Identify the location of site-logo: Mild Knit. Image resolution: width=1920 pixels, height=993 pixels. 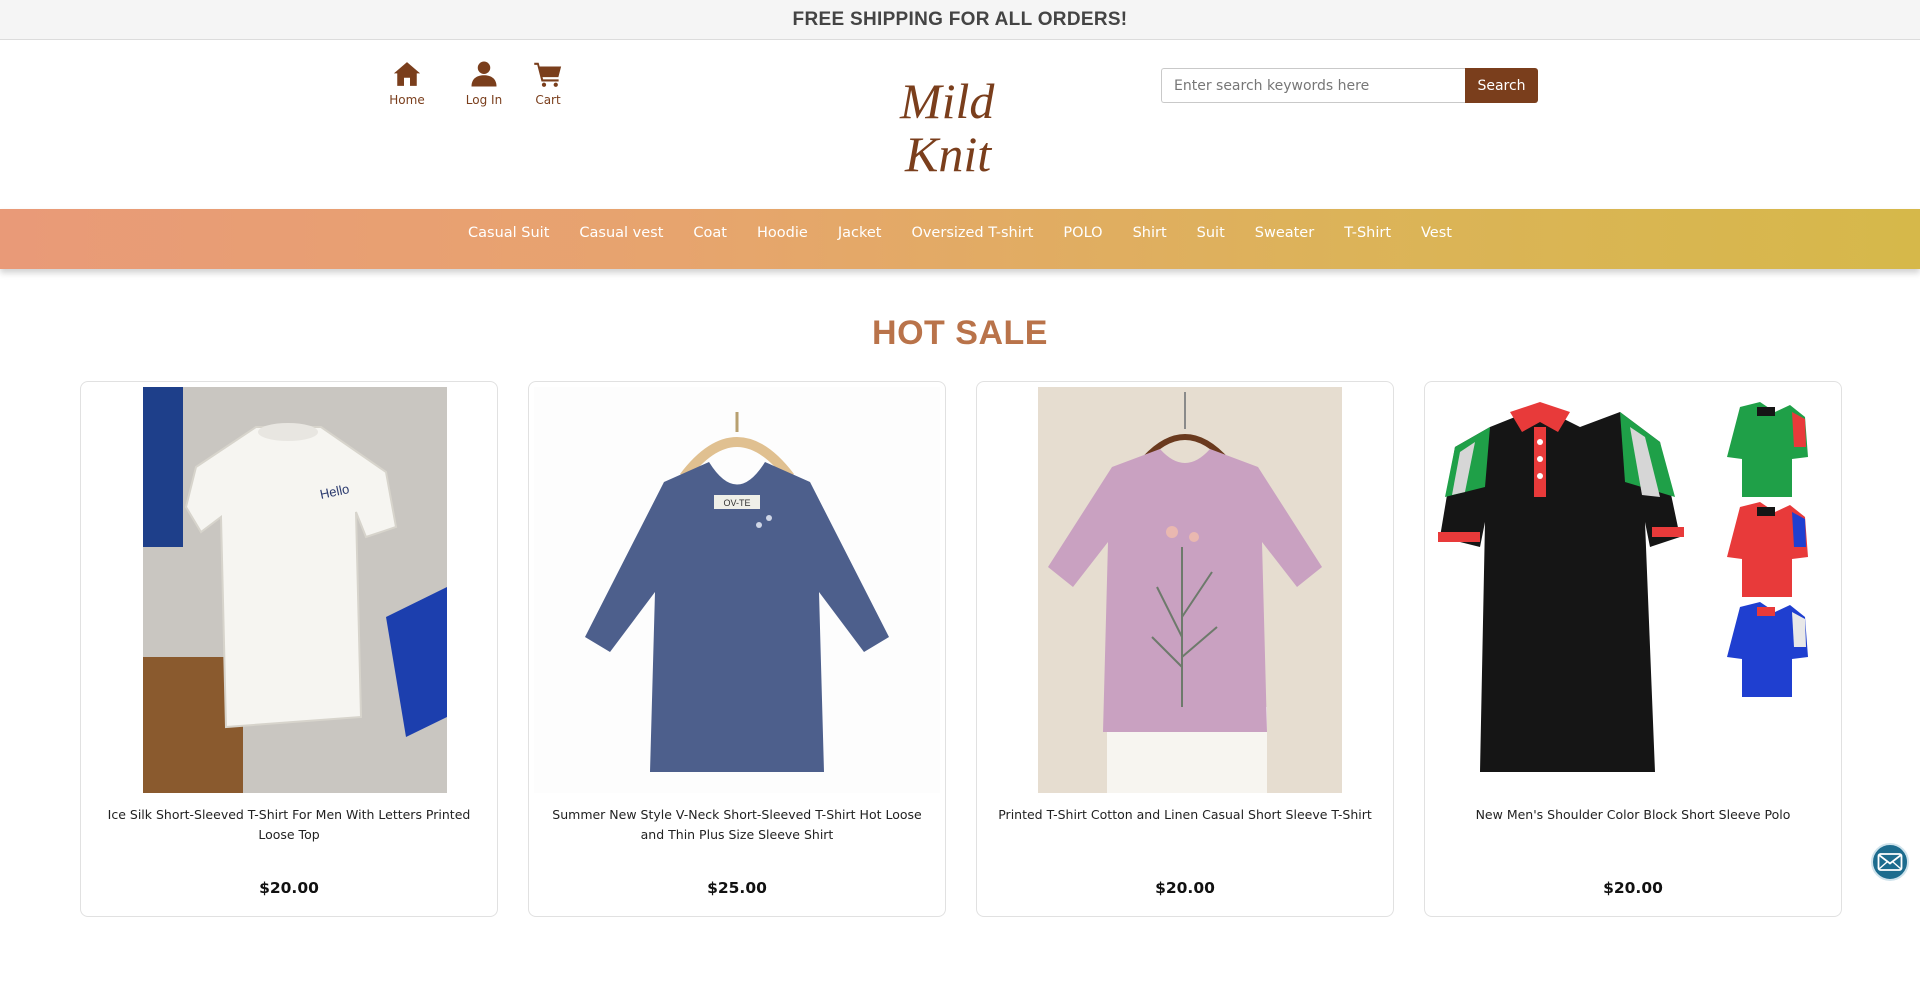
(955, 123).